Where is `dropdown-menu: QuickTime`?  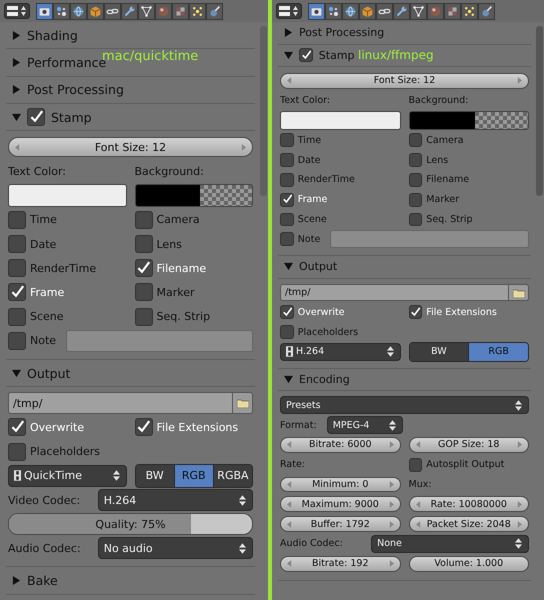
dropdown-menu: QuickTime is located at coordinates (67, 475).